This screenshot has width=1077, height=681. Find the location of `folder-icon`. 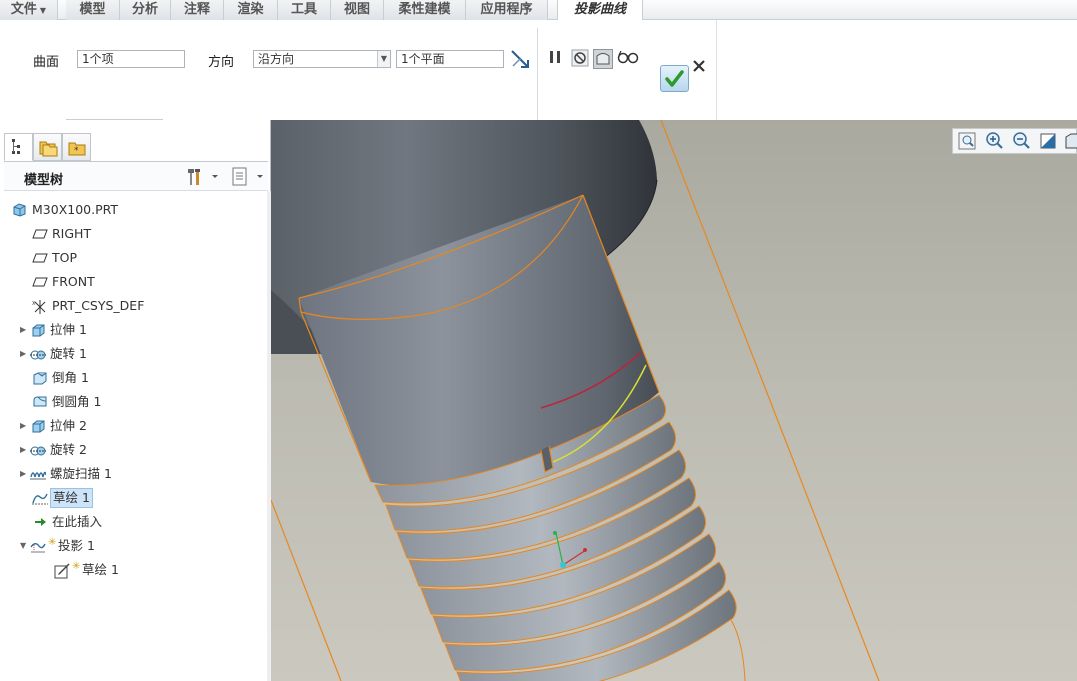

folder-icon is located at coordinates (48, 149).